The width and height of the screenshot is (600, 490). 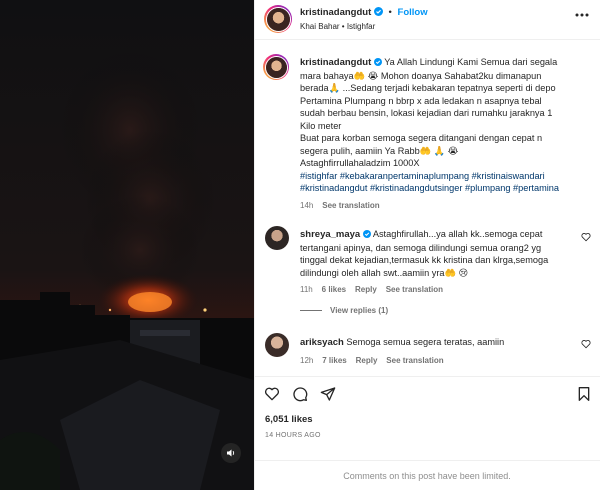 I want to click on hashtag-link: #plumpang, so click(x=487, y=188).